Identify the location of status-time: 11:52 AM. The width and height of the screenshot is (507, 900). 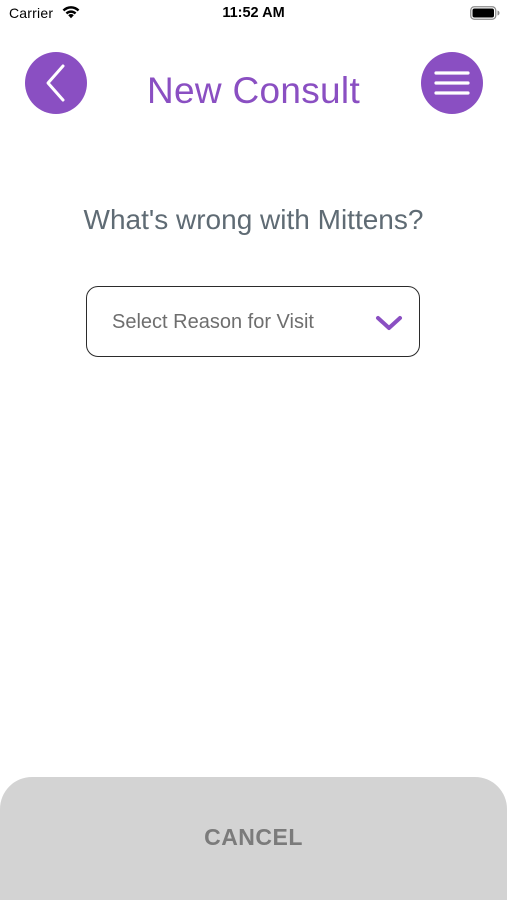
(253, 13).